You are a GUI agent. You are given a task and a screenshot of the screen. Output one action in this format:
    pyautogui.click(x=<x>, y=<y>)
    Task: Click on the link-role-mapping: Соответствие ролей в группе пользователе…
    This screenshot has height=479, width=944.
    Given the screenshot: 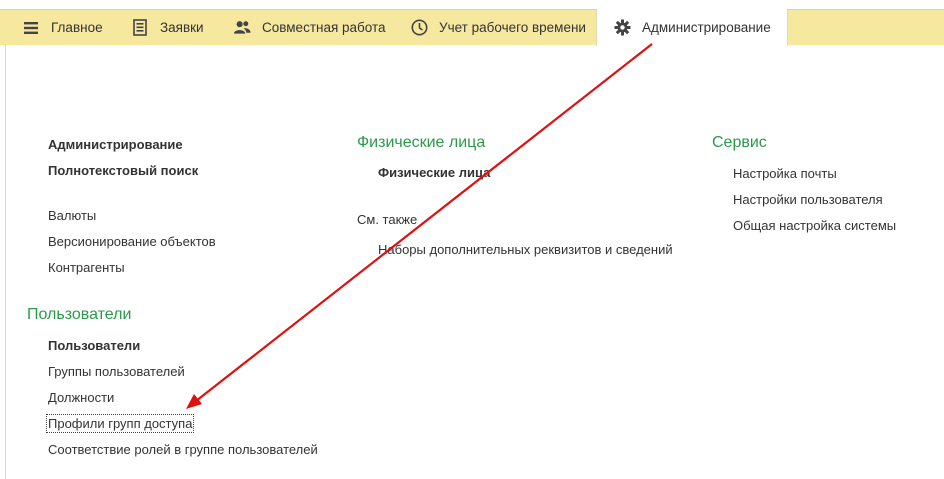 What is the action you would take?
    pyautogui.click(x=183, y=449)
    